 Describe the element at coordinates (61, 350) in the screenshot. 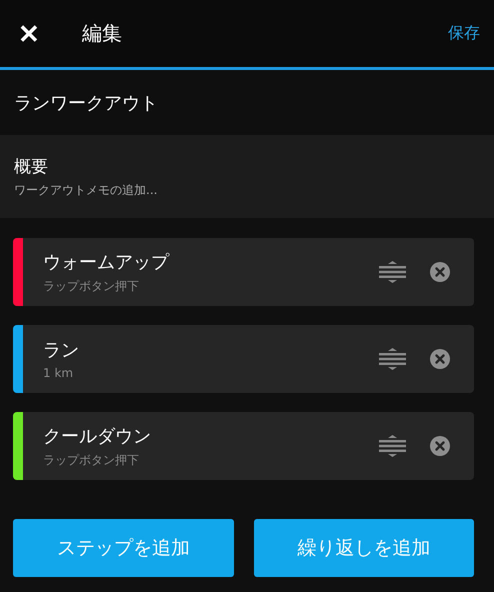

I see `step-name: ラン` at that location.